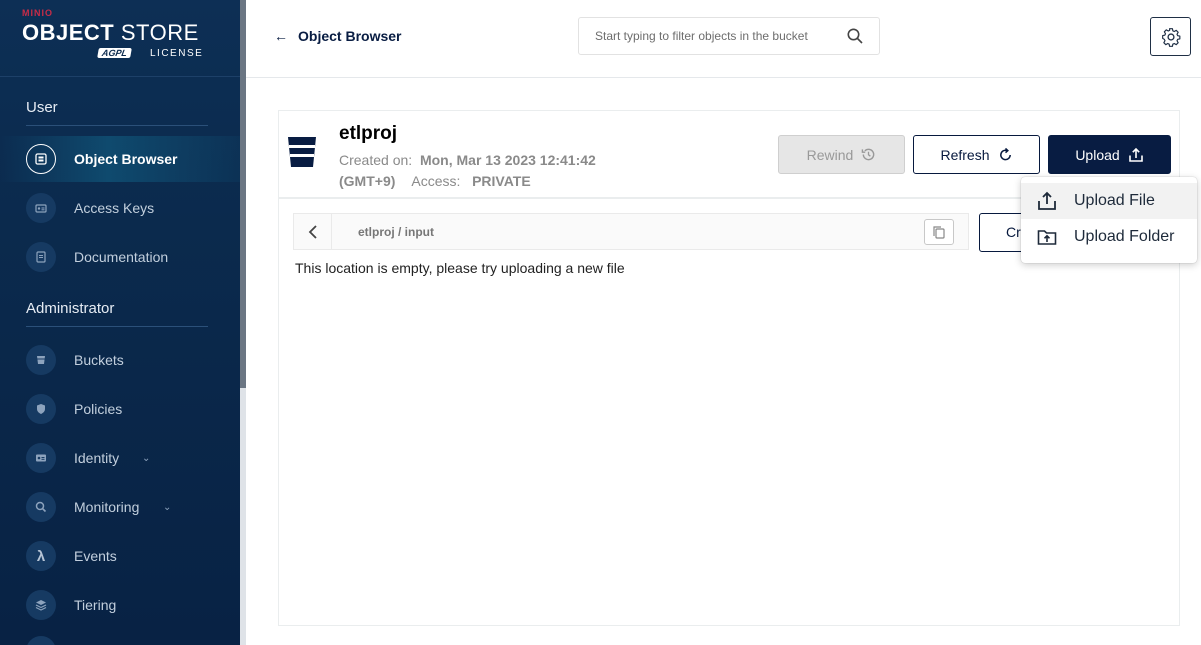 Image resolution: width=1201 pixels, height=645 pixels. Describe the element at coordinates (41, 507) in the screenshot. I see `monitoring-icon` at that location.